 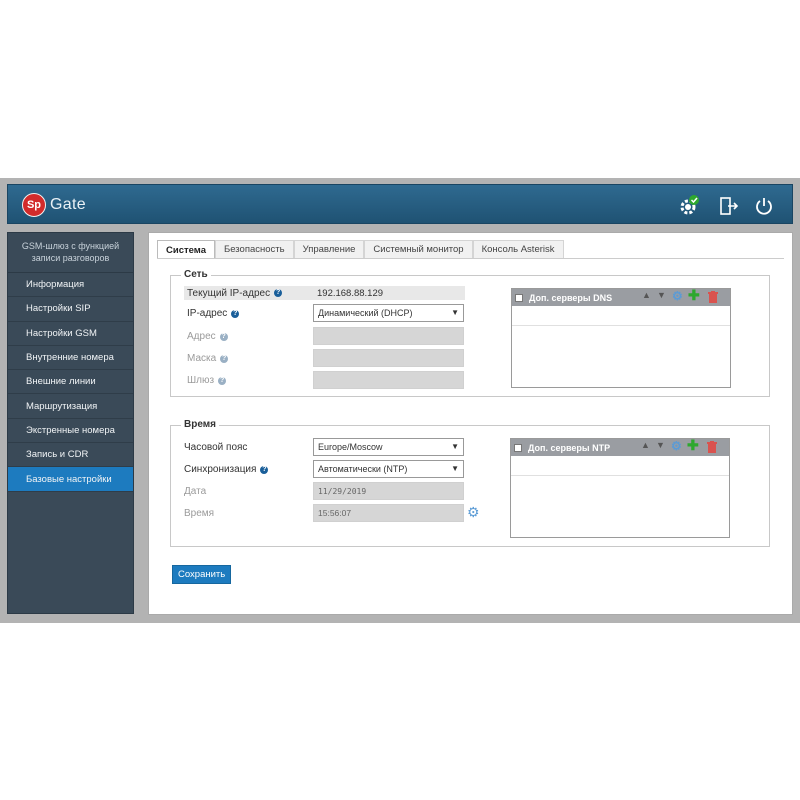 I want to click on mask-input, so click(x=388, y=358).